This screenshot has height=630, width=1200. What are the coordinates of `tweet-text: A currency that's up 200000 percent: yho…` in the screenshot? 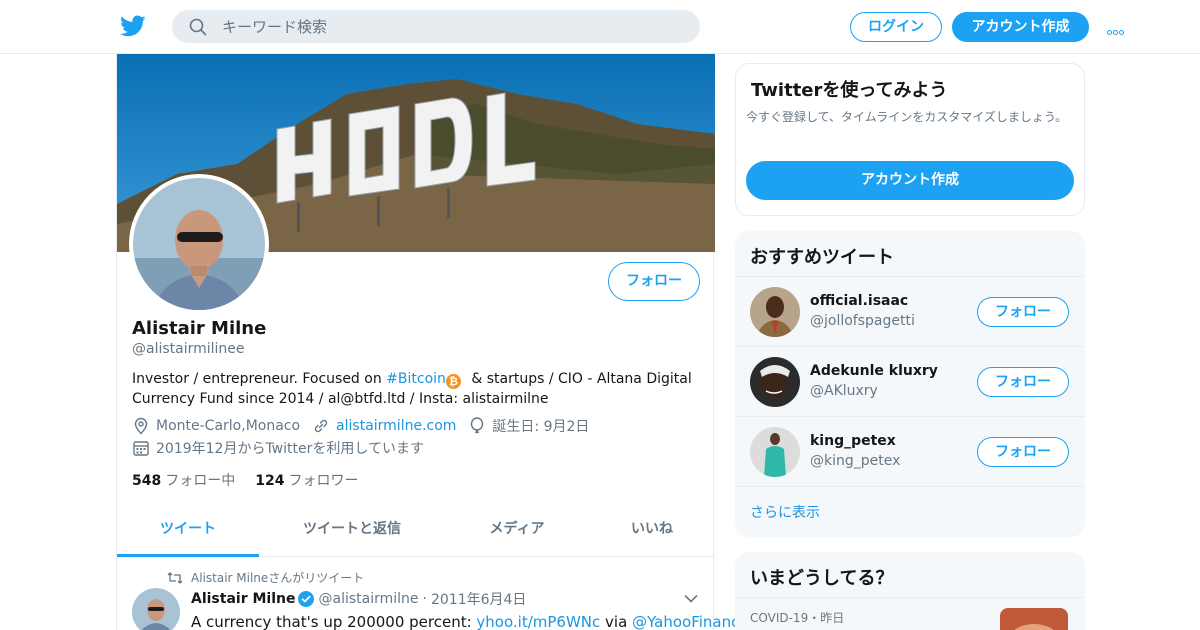 It's located at (470, 621).